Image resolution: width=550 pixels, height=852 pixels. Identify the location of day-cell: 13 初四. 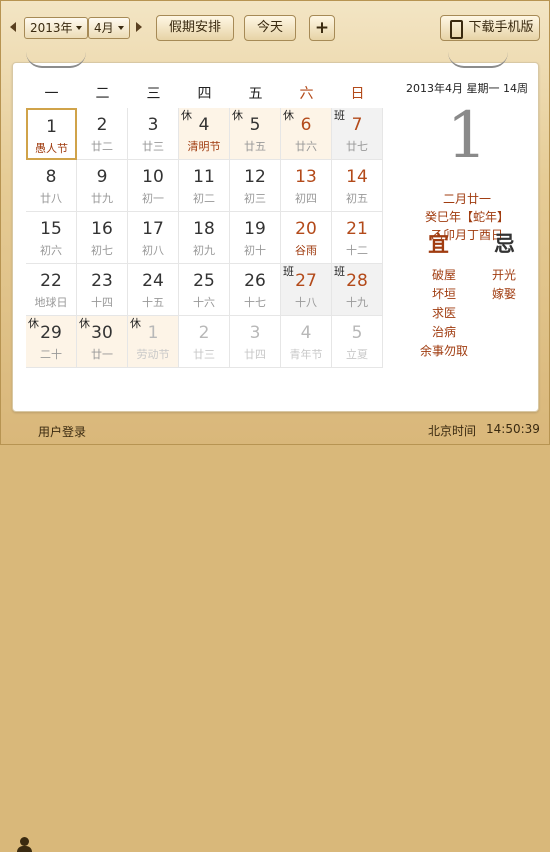
(306, 186).